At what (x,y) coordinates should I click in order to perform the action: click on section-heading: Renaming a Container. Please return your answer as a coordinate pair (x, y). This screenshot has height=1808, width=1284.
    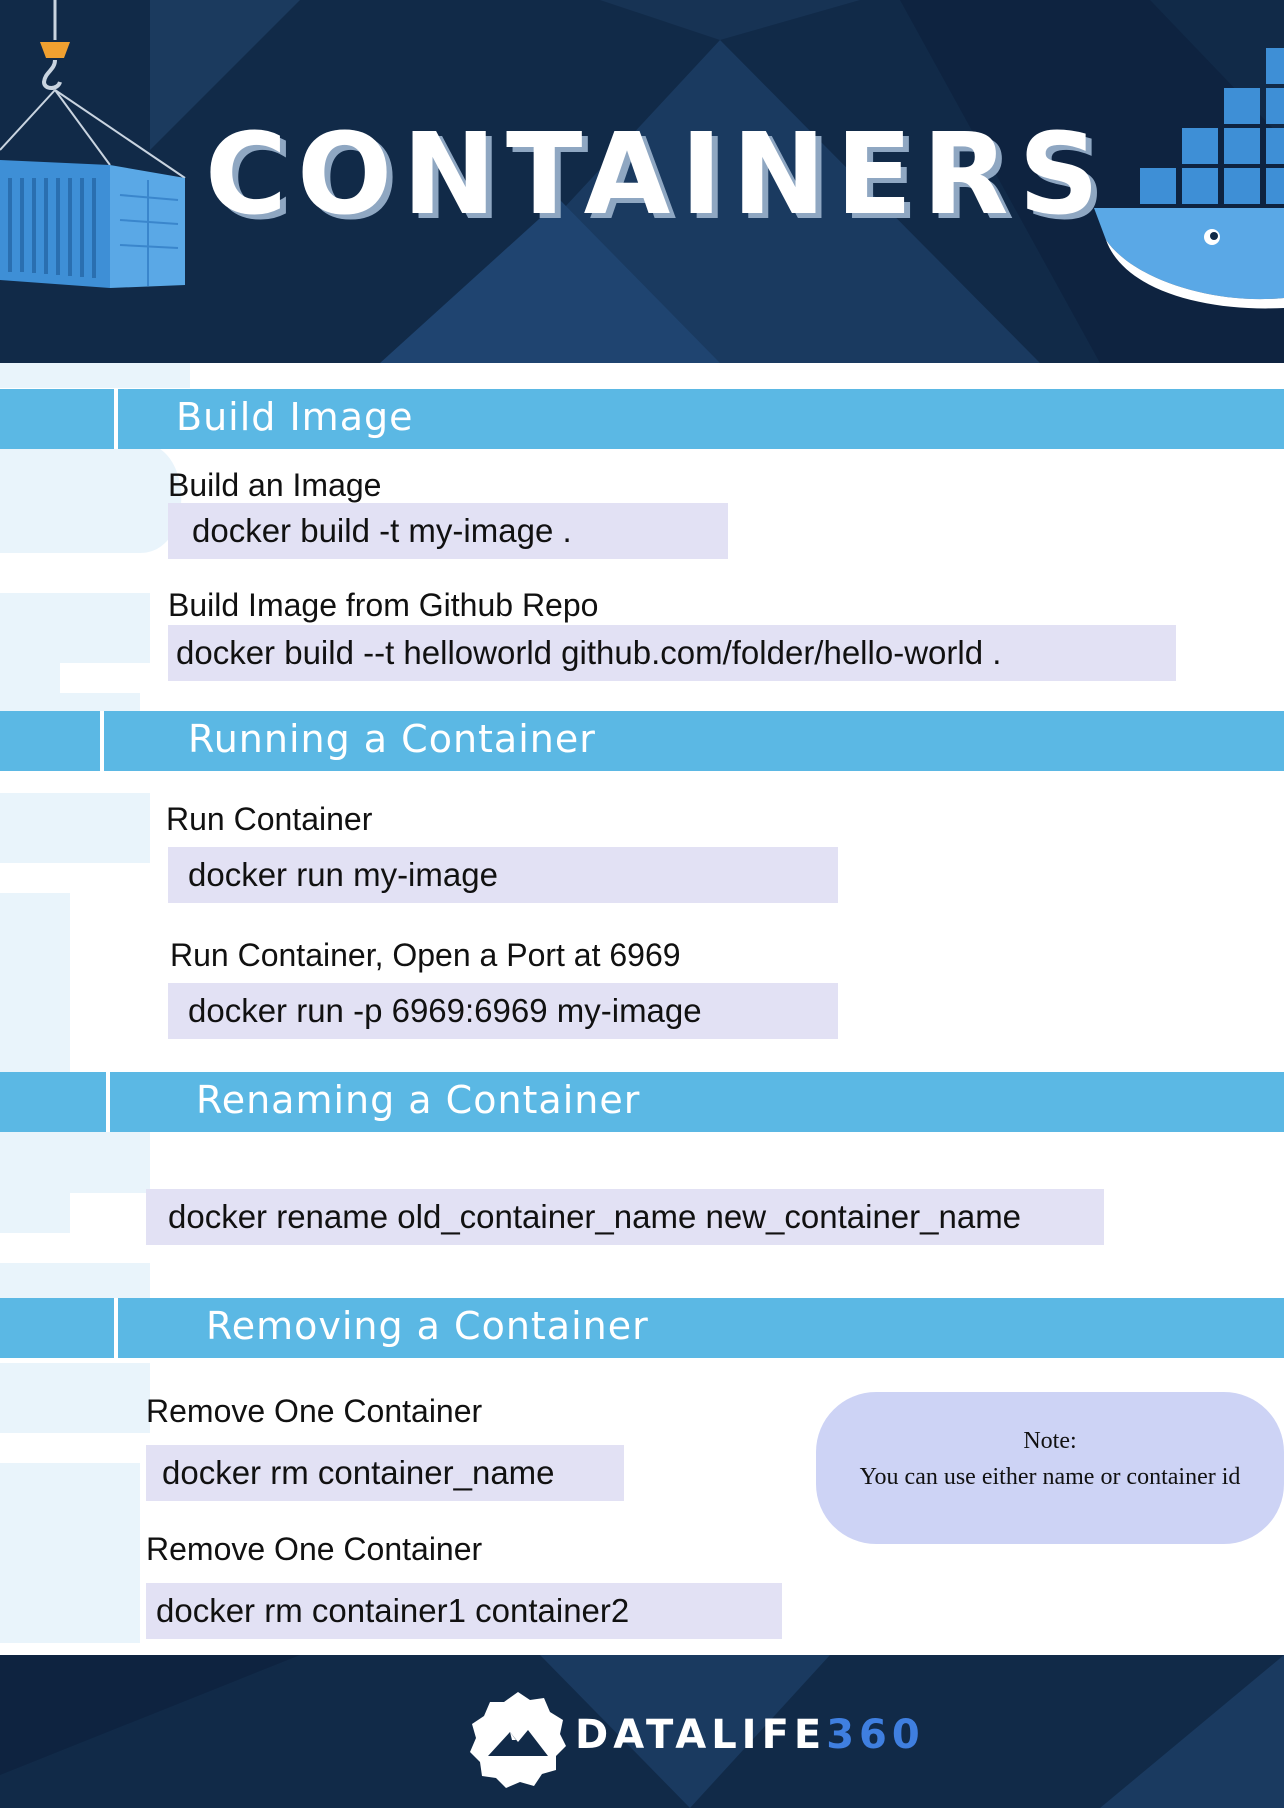
    Looking at the image, I should click on (418, 1100).